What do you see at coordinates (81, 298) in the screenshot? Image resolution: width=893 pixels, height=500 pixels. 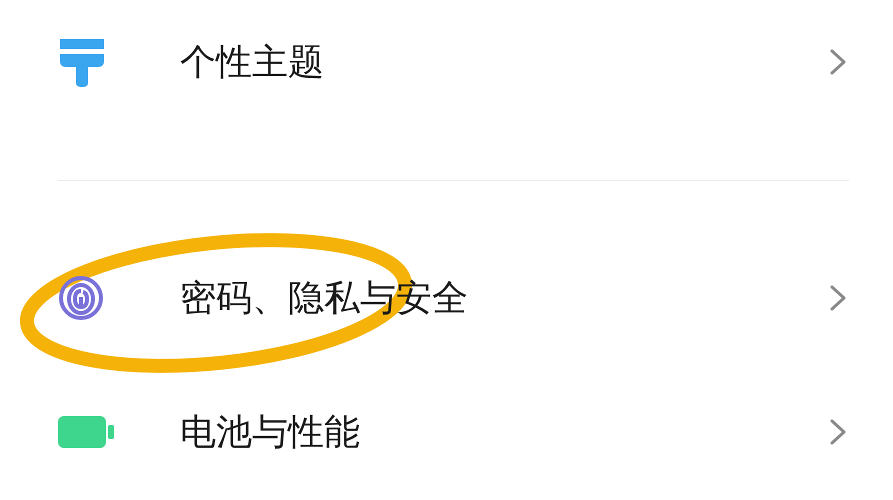 I see `fingerprint-icon` at bounding box center [81, 298].